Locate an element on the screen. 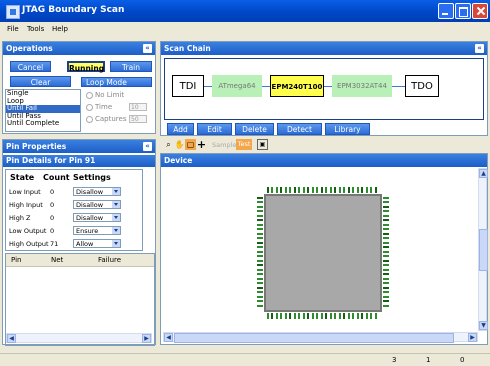 This screenshot has width=490, height=366. cancel-button: Cancel is located at coordinates (30, 66).